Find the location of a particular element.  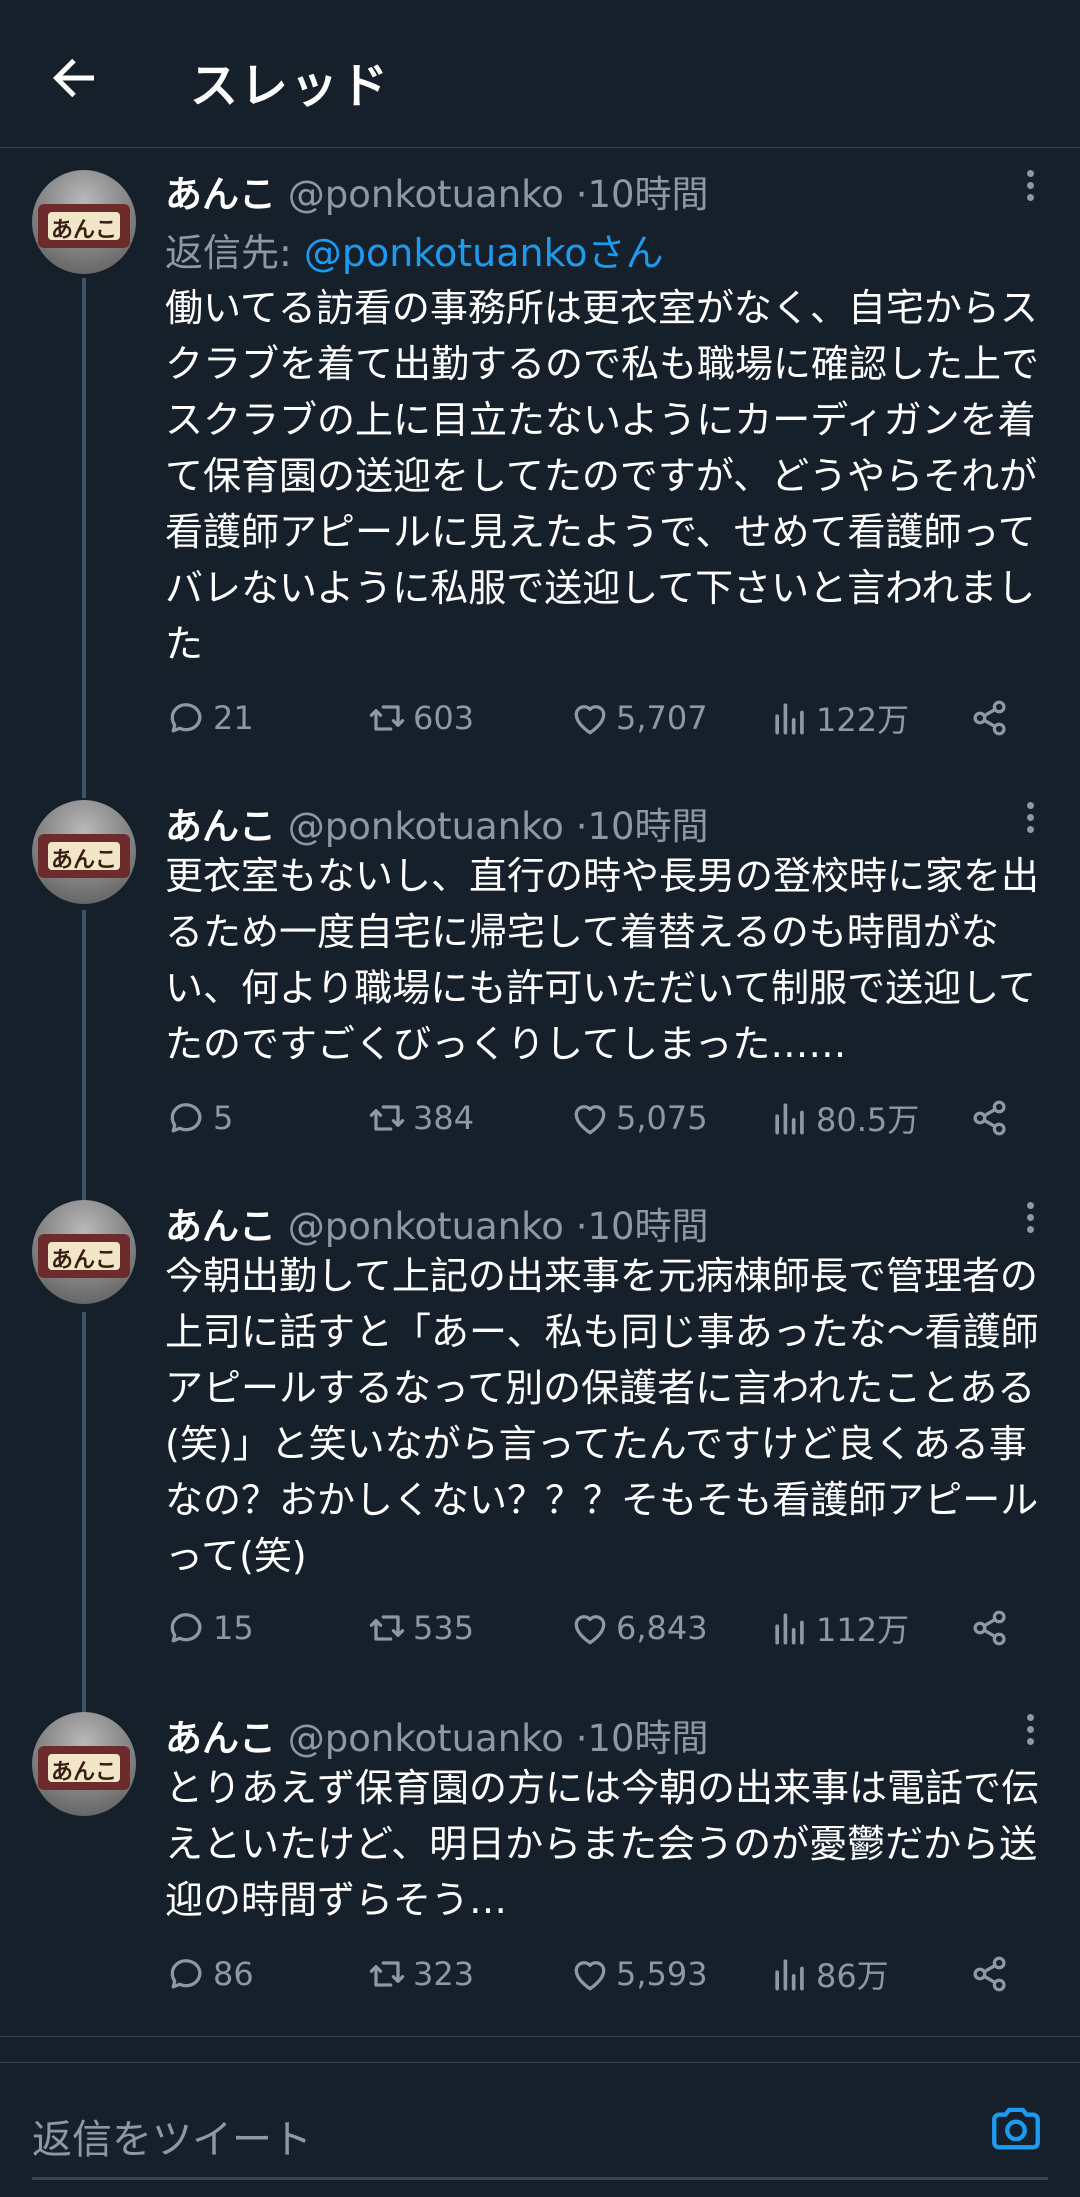

like-count: 5,075 is located at coordinates (662, 1118).